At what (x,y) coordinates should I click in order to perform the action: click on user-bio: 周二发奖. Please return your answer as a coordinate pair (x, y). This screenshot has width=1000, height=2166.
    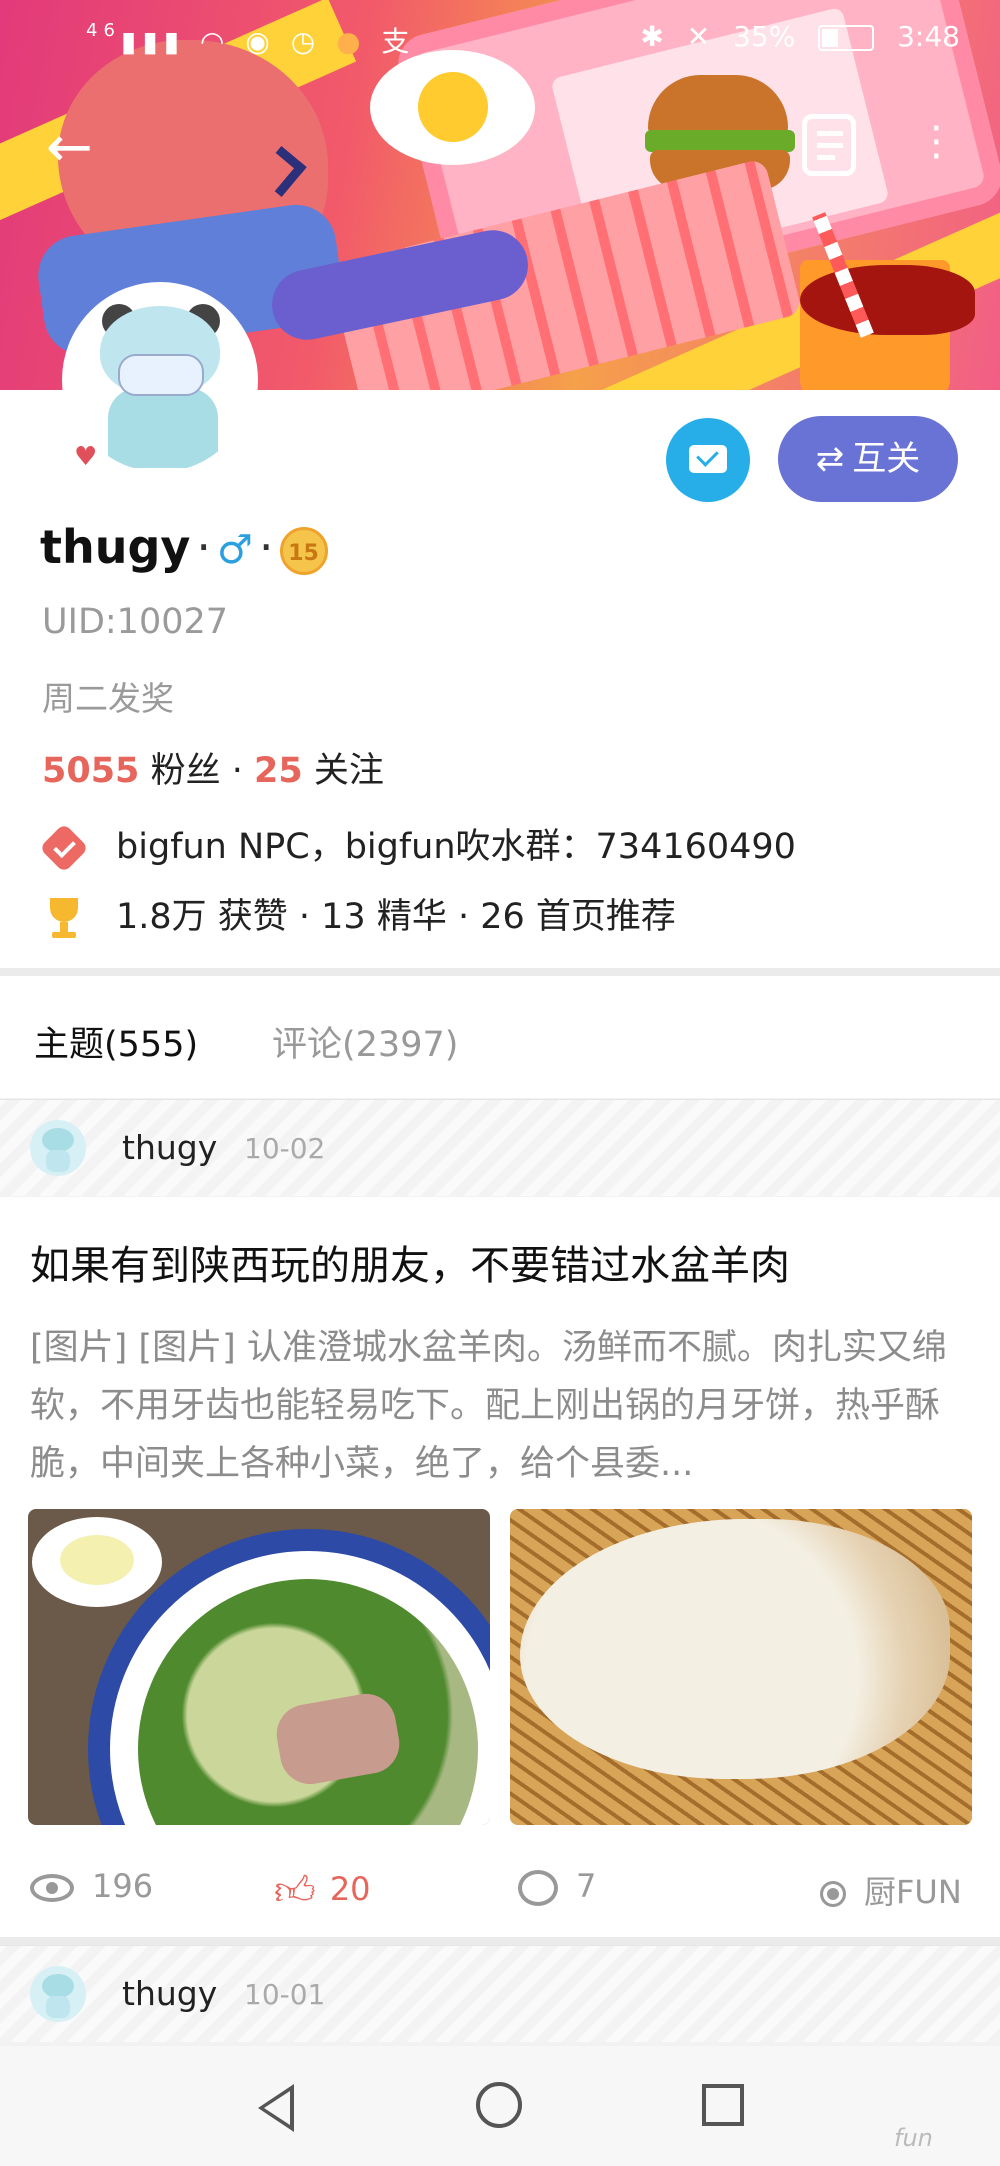
    Looking at the image, I should click on (108, 698).